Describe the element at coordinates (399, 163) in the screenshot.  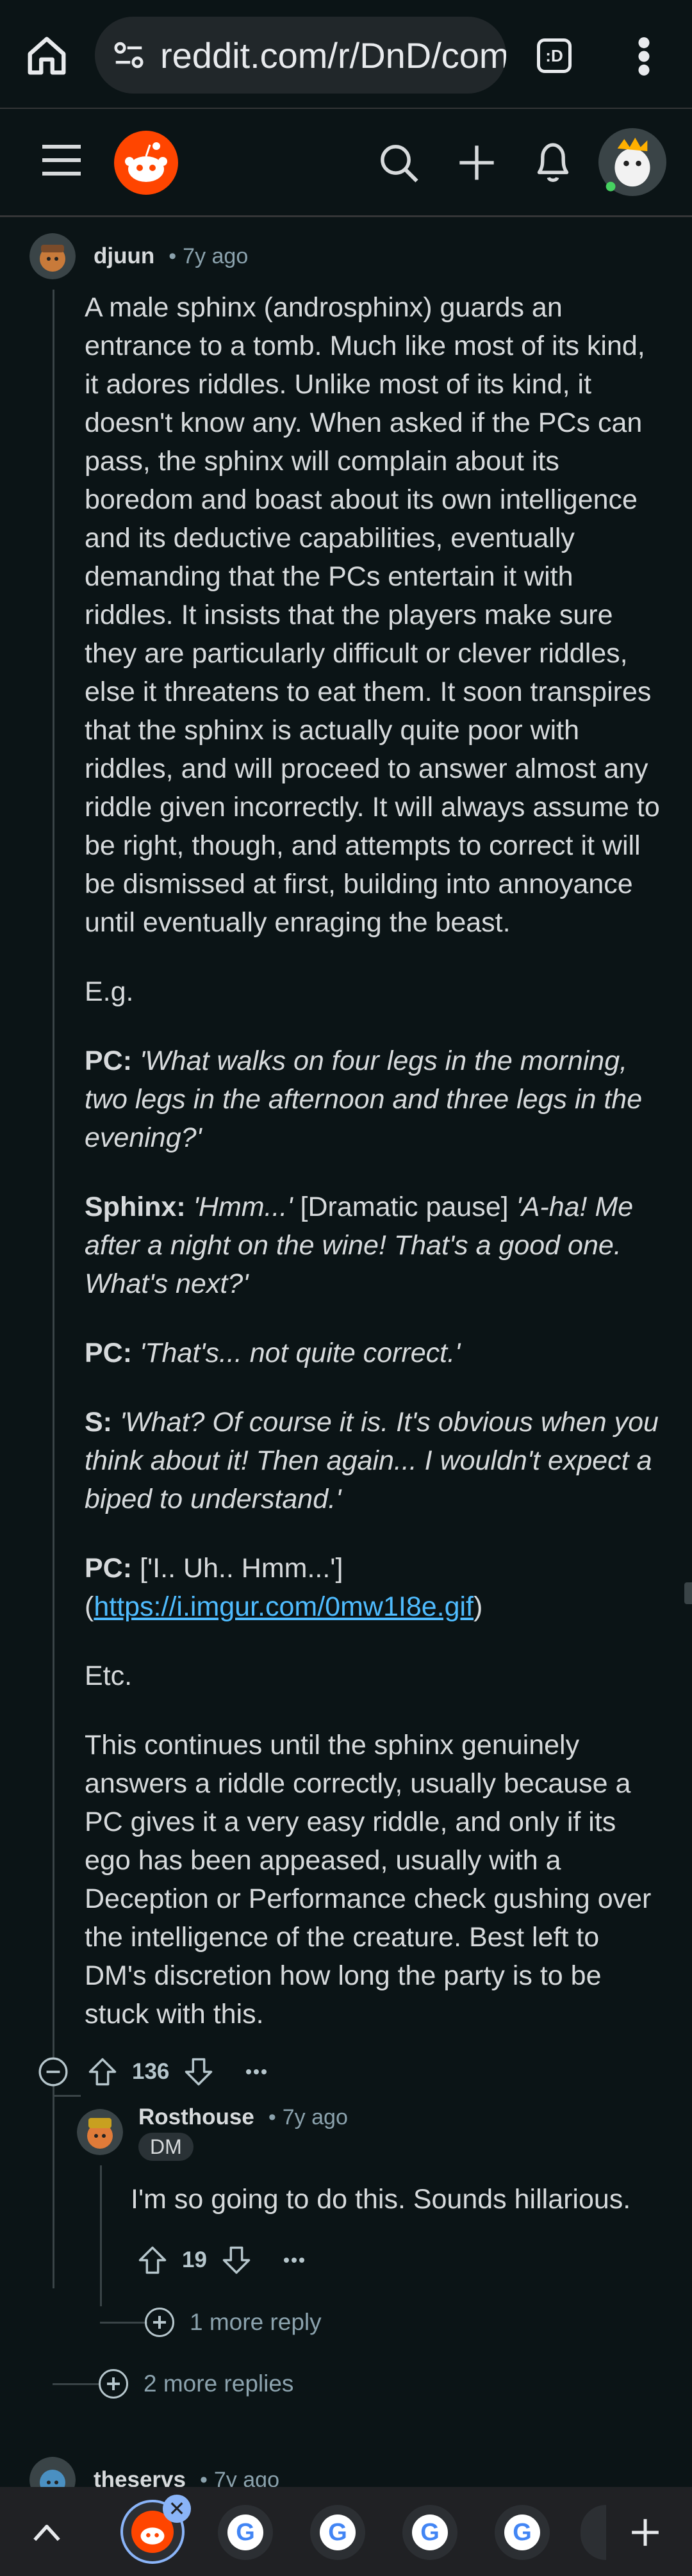
I see `search-icon` at that location.